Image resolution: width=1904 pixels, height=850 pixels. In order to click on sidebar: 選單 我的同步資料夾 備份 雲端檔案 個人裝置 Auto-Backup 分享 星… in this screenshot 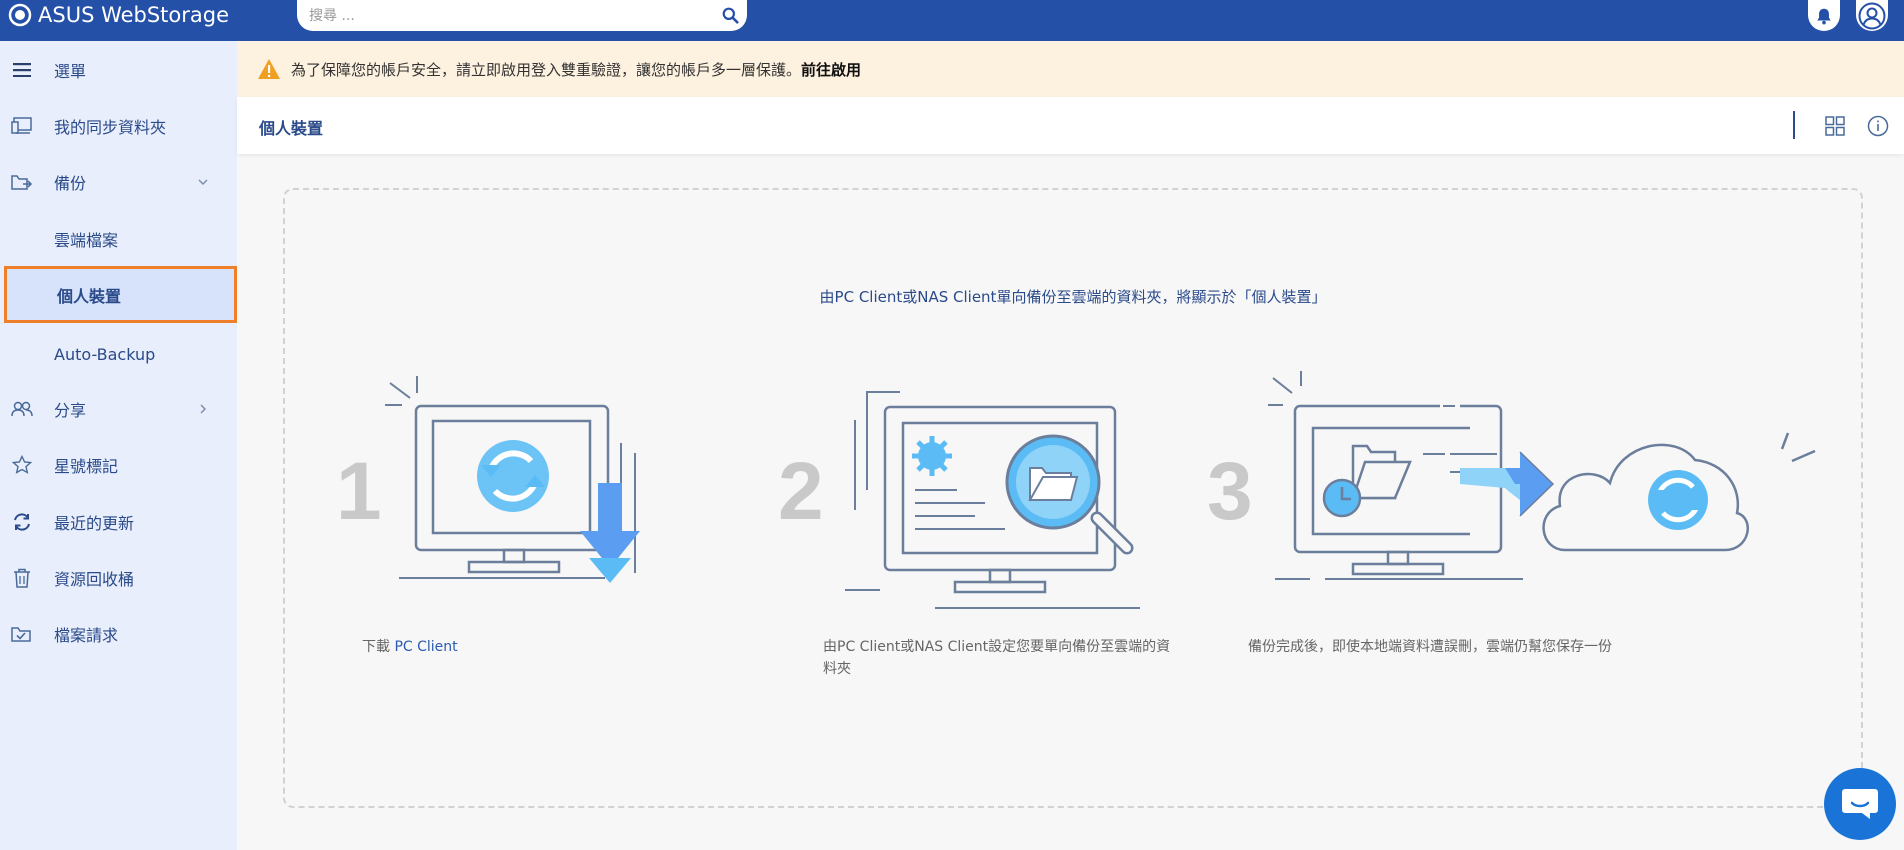, I will do `click(118, 445)`.